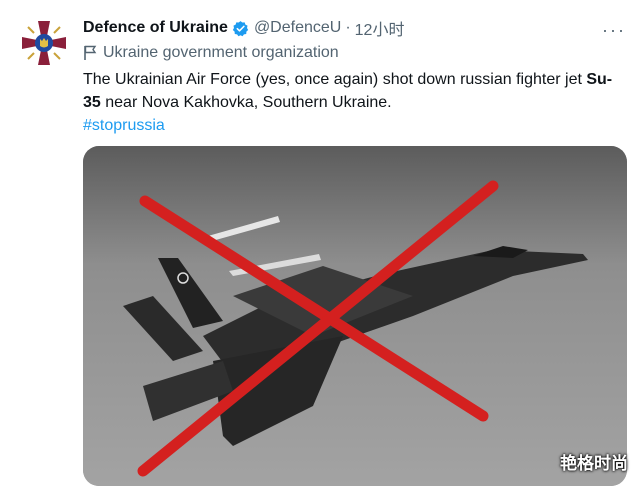  I want to click on tweet-text-part2: near Nova Kakhovka, Southern Ukraine., so click(246, 102).